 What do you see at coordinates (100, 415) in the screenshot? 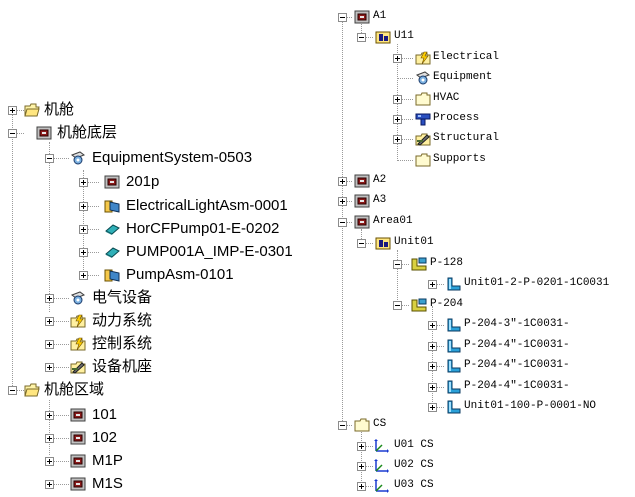
I see `tree-node: 101` at bounding box center [100, 415].